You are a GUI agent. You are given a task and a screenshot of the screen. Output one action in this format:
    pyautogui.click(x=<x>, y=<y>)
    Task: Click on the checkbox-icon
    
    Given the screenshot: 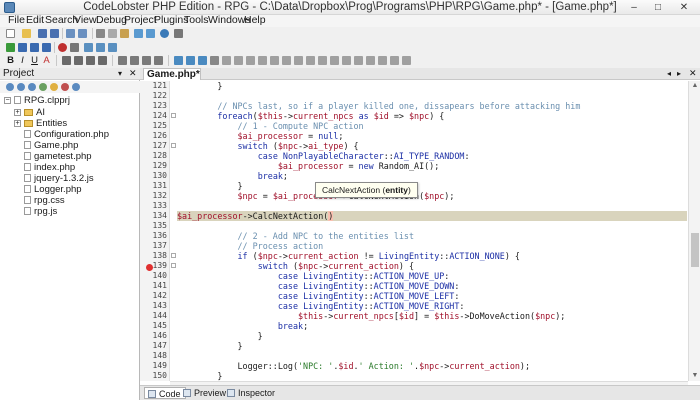 What is the action you would take?
    pyautogui.click(x=262, y=60)
    